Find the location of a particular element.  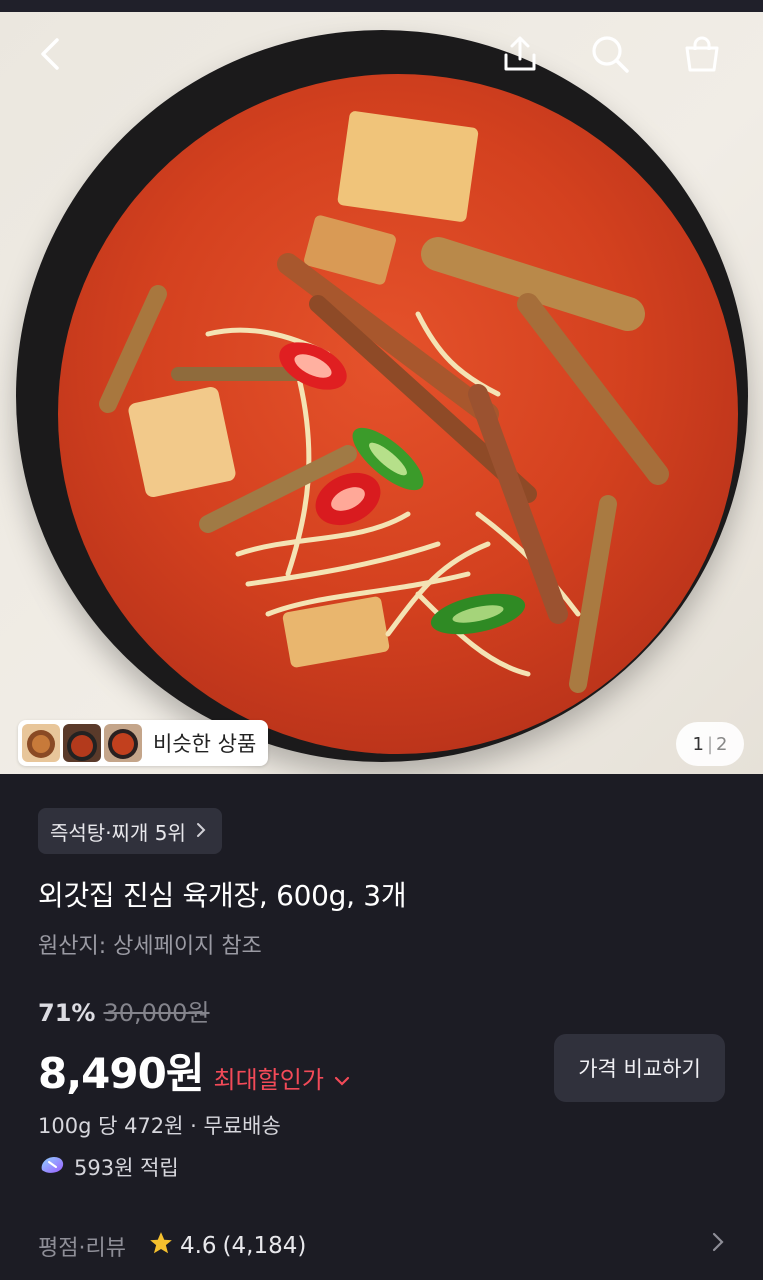

review-summary-row: 평점·리뷰 4.6 (4,184) is located at coordinates (381, 1246).